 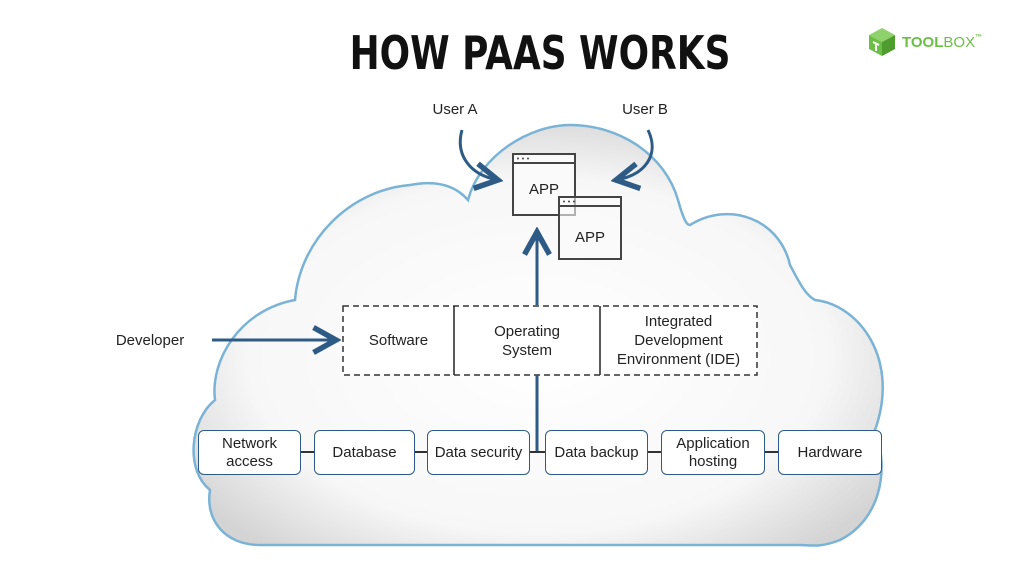 What do you see at coordinates (527, 340) in the screenshot?
I see `operating-system-cell: Operating System` at bounding box center [527, 340].